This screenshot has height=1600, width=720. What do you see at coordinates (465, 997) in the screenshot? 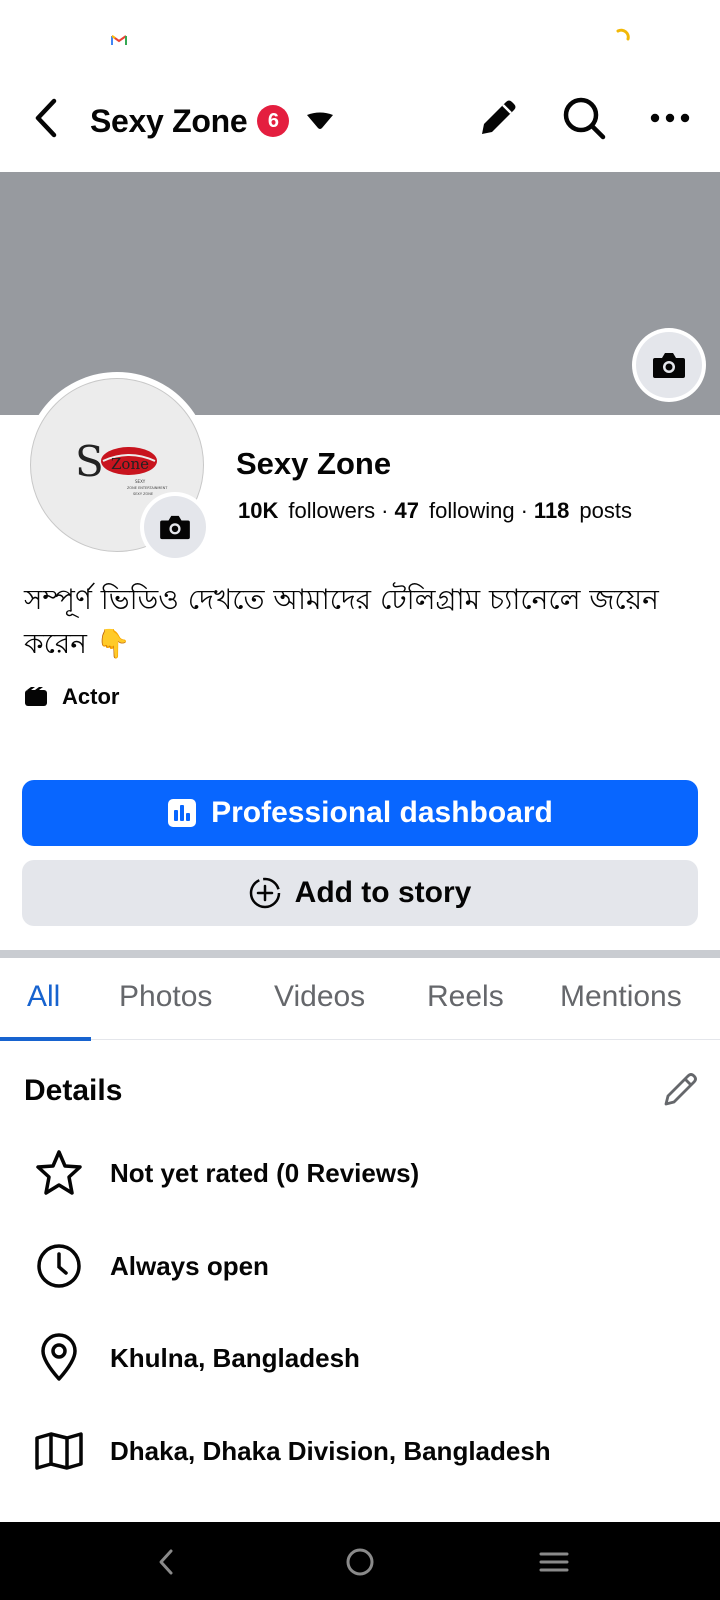
I see `tab-reels: Reels` at bounding box center [465, 997].